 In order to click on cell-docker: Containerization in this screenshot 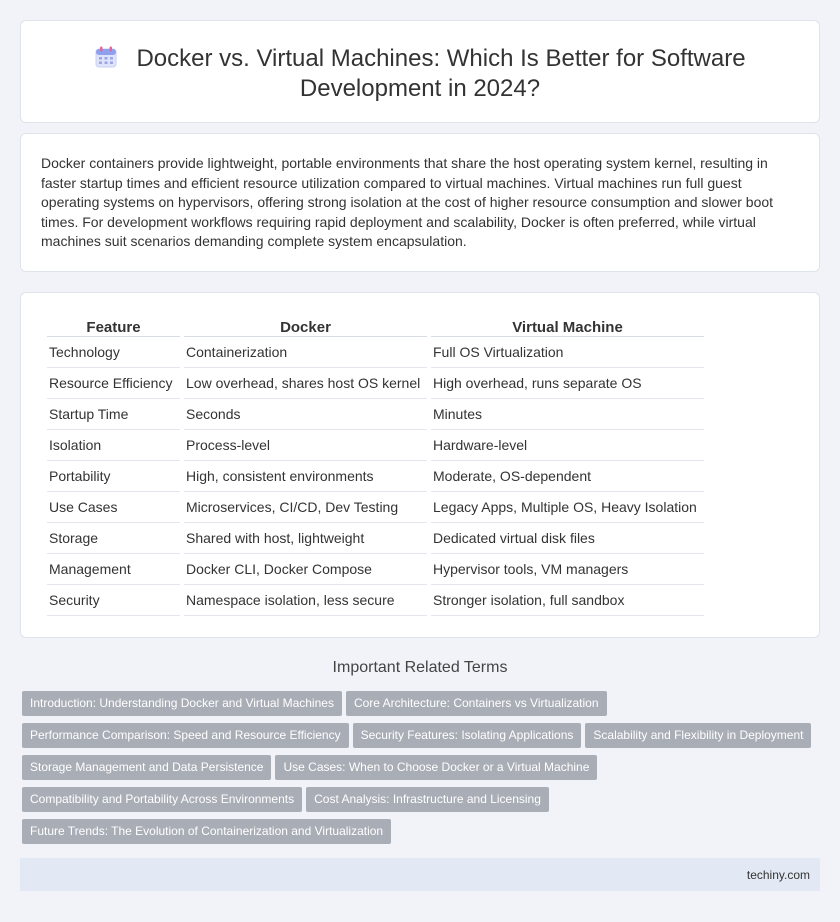, I will do `click(305, 352)`.